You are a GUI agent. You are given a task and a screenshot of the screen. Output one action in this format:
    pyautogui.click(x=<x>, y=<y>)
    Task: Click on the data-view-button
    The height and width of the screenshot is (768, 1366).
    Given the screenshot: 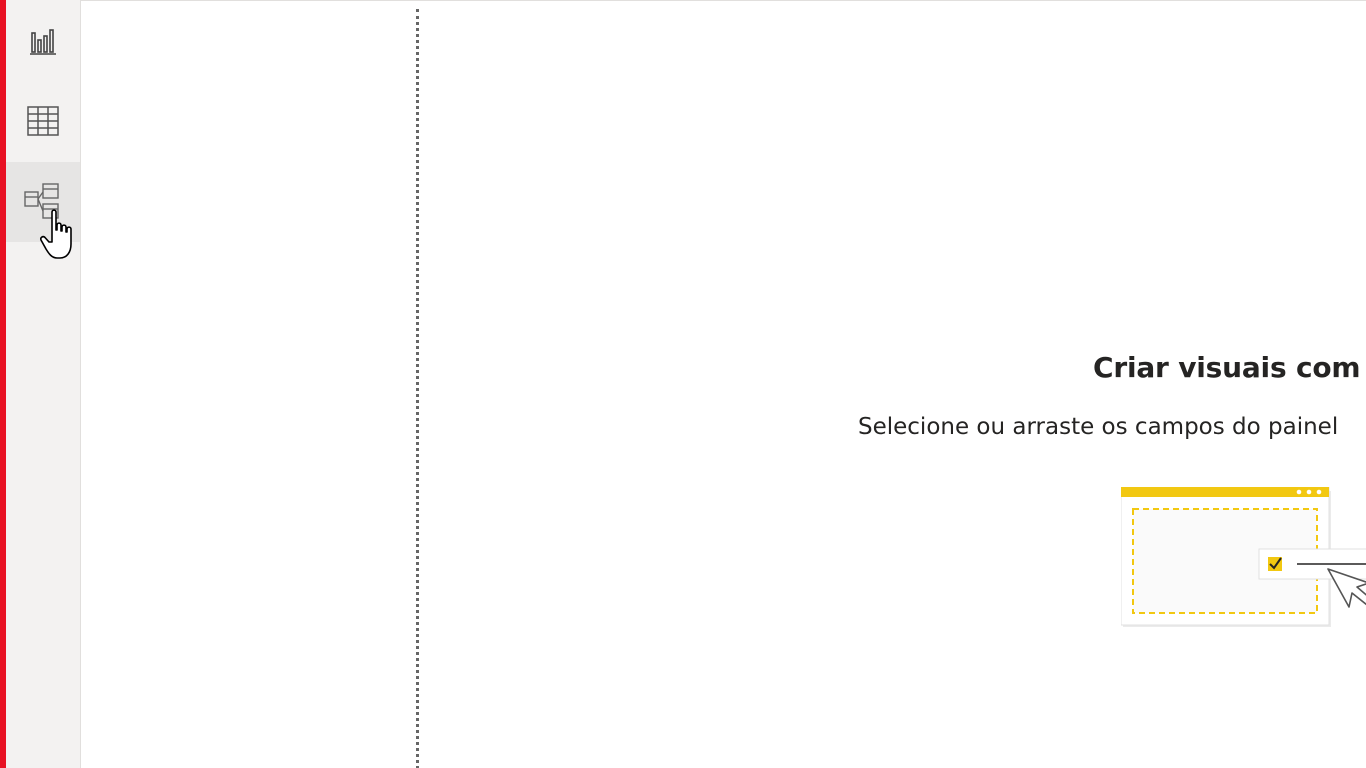 What is the action you would take?
    pyautogui.click(x=43, y=121)
    